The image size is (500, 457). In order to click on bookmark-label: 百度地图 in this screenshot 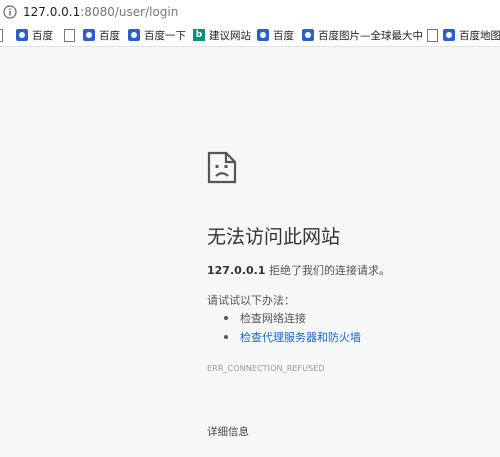, I will do `click(479, 35)`.